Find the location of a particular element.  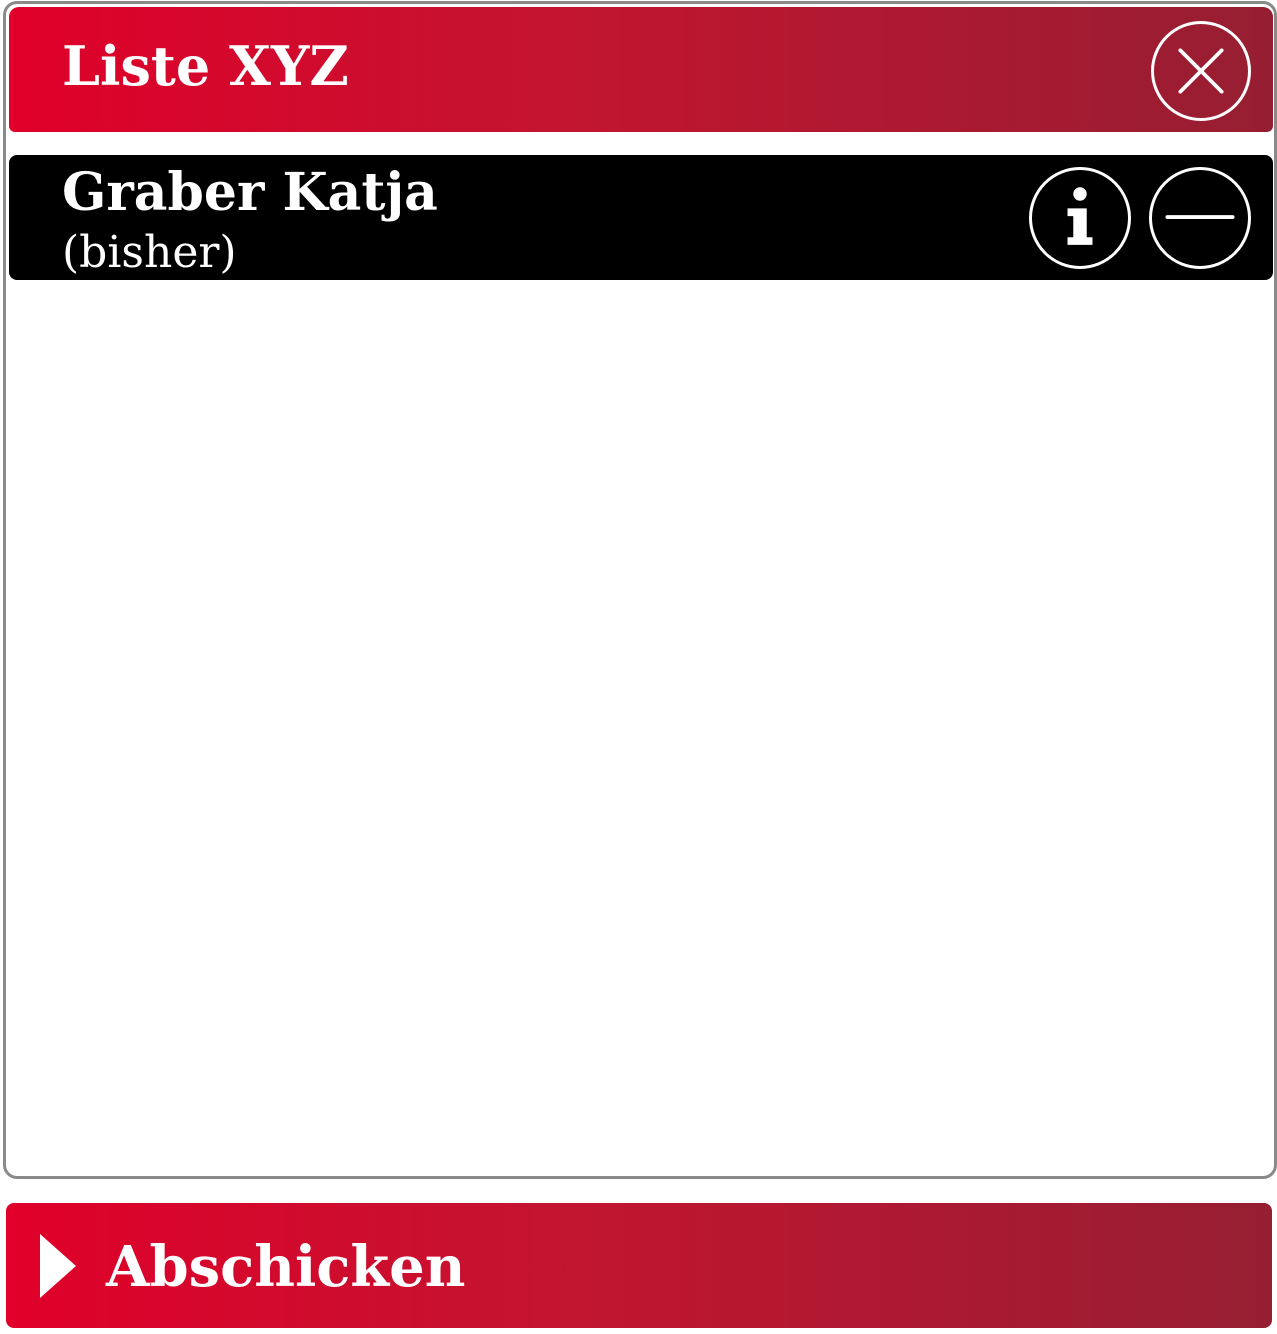

info-icon is located at coordinates (1080, 216).